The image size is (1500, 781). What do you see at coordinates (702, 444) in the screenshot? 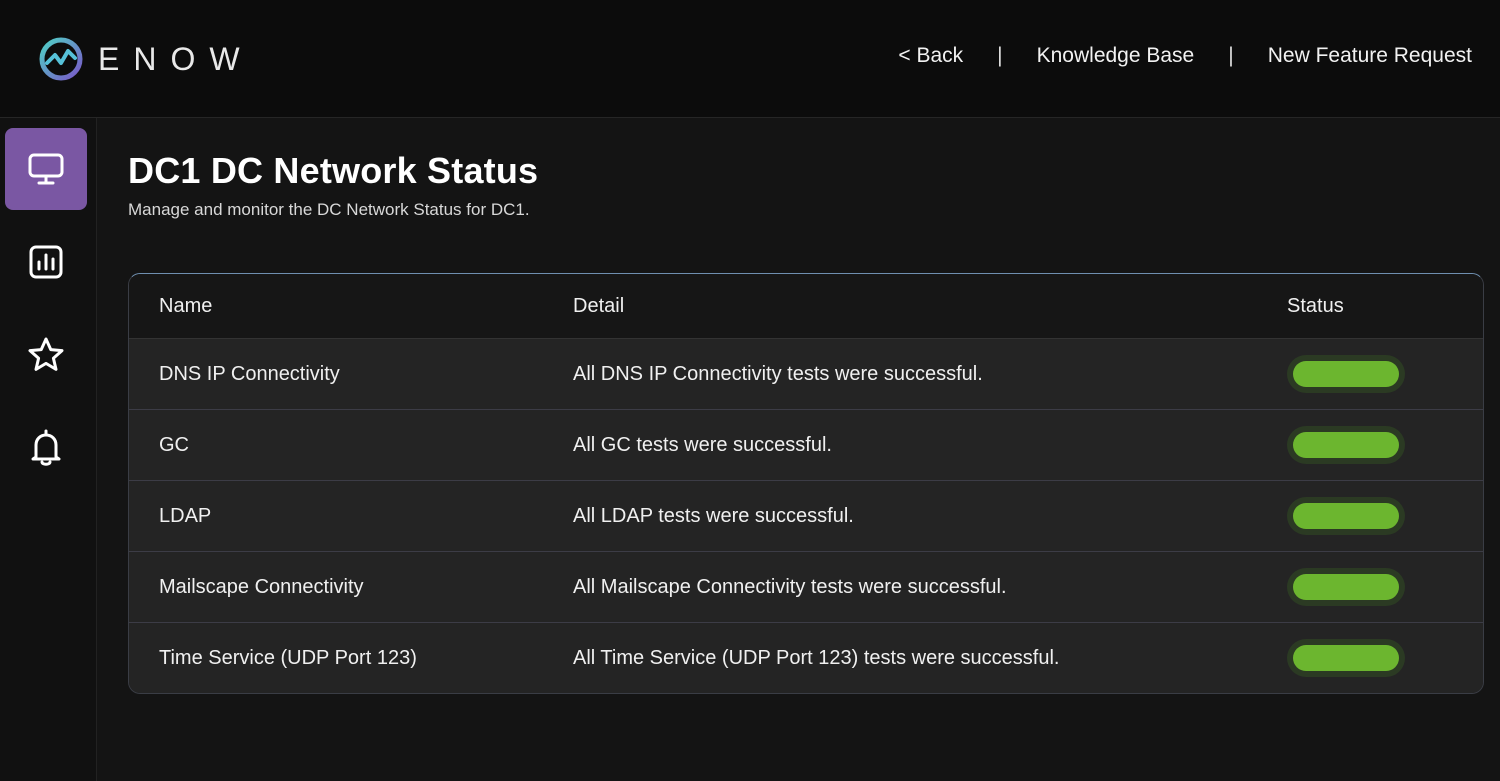
I see `row-detail: All GC tests were successful.` at bounding box center [702, 444].